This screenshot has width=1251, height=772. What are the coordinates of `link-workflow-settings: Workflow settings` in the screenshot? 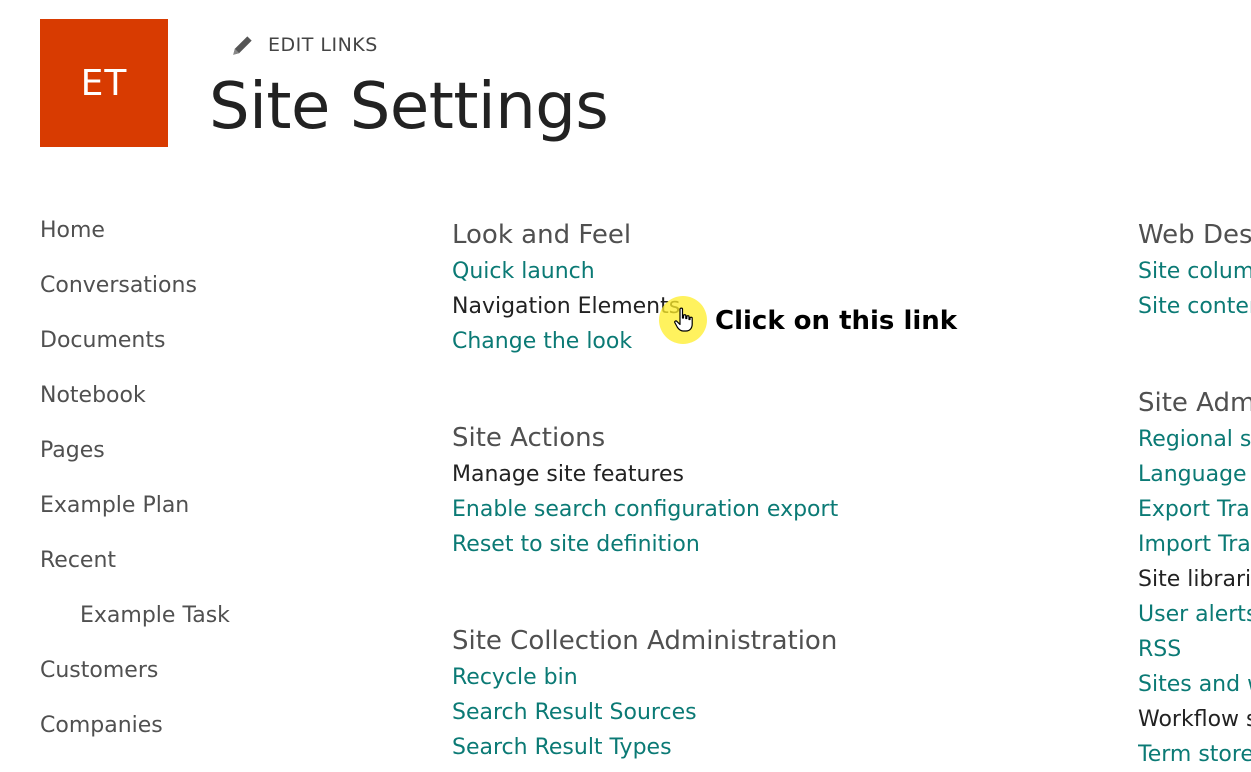 It's located at (1194, 719).